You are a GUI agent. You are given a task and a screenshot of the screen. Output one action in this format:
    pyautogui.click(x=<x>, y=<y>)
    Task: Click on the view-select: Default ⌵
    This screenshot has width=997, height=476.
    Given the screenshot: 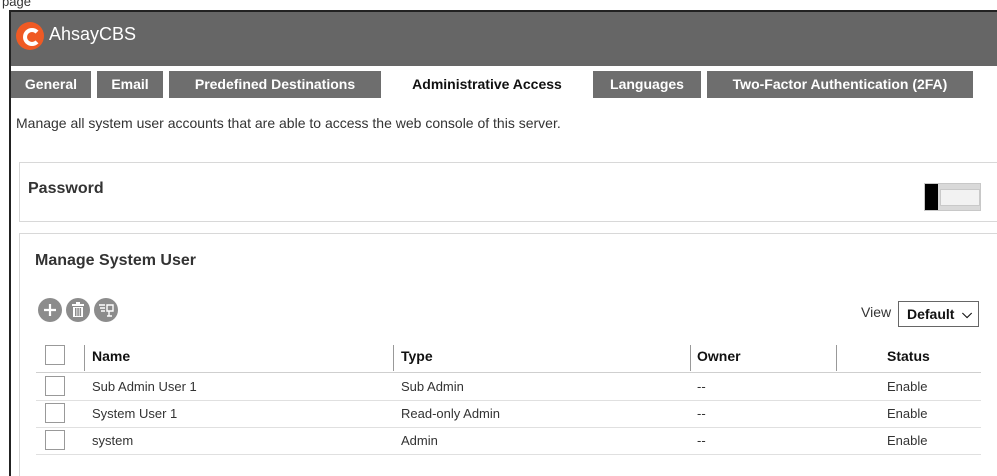 What is the action you would take?
    pyautogui.click(x=938, y=314)
    